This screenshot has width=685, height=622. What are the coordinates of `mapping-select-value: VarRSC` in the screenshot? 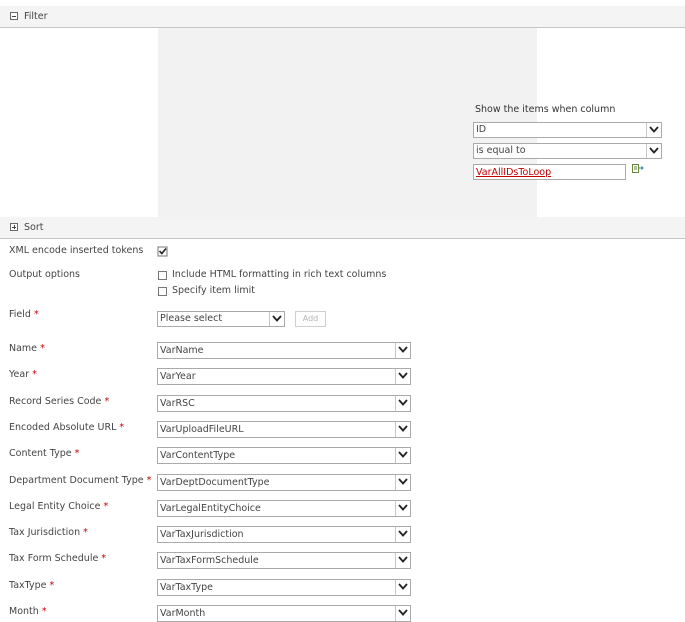 It's located at (177, 403).